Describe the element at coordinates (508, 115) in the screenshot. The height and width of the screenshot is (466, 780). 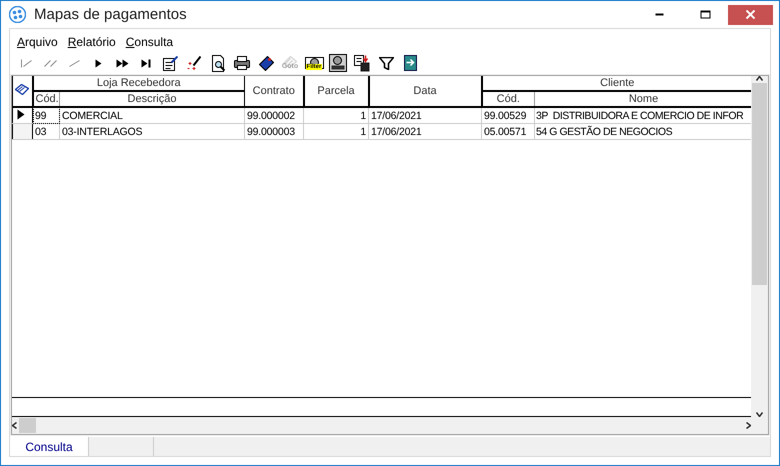
I see `table-cell: 99.00529` at that location.